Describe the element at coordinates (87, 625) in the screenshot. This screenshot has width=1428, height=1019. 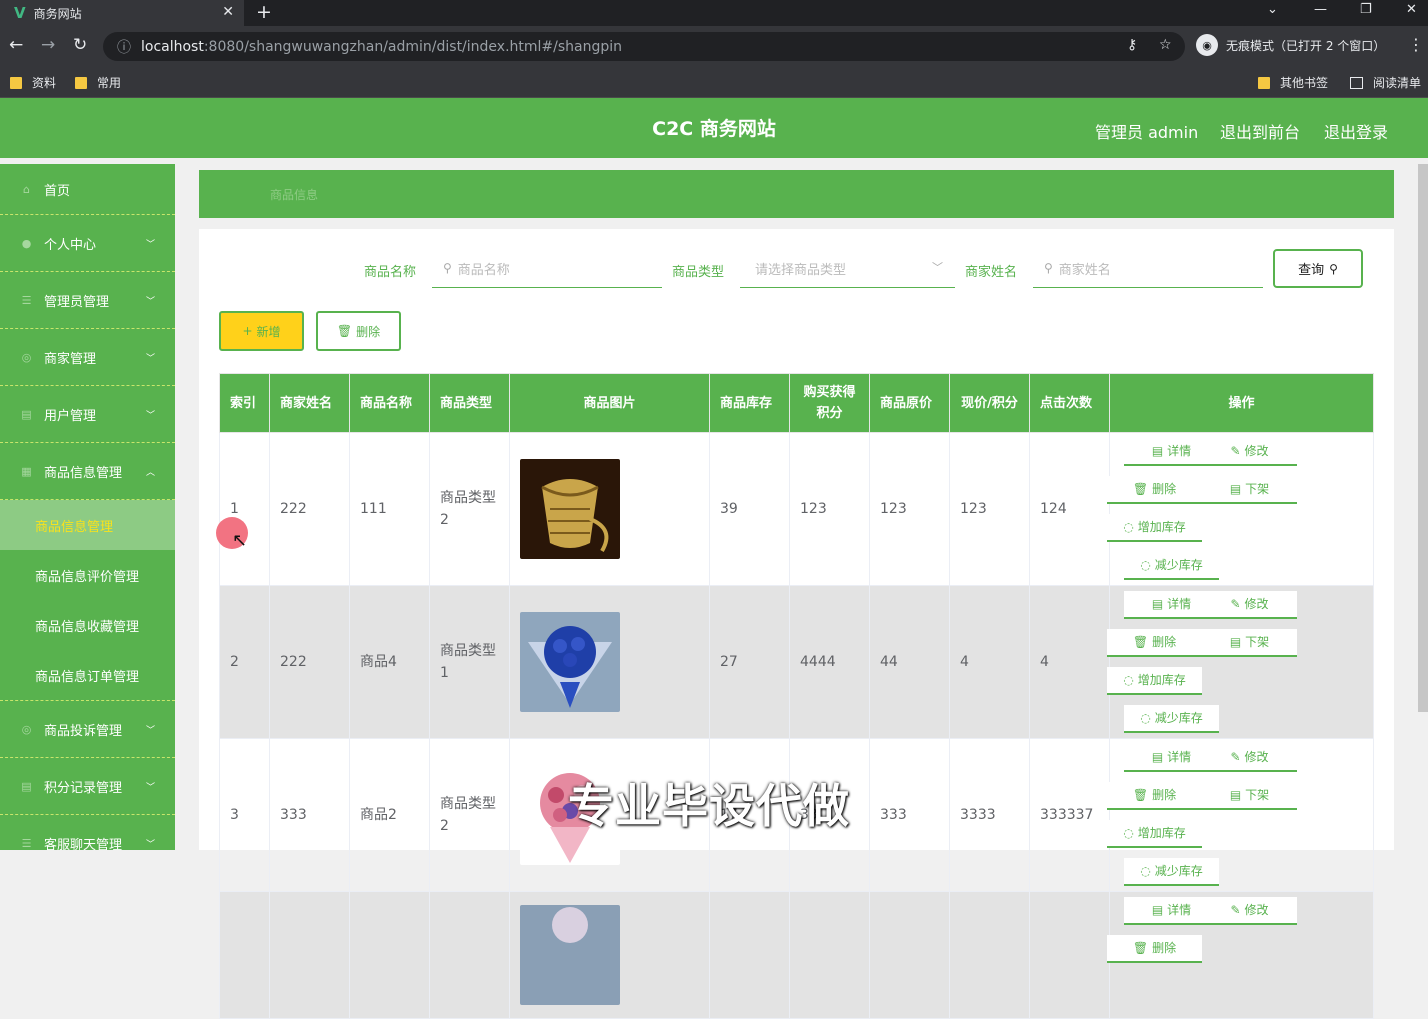
I see `subitem-product-favorites: 商品信息收藏管理` at that location.